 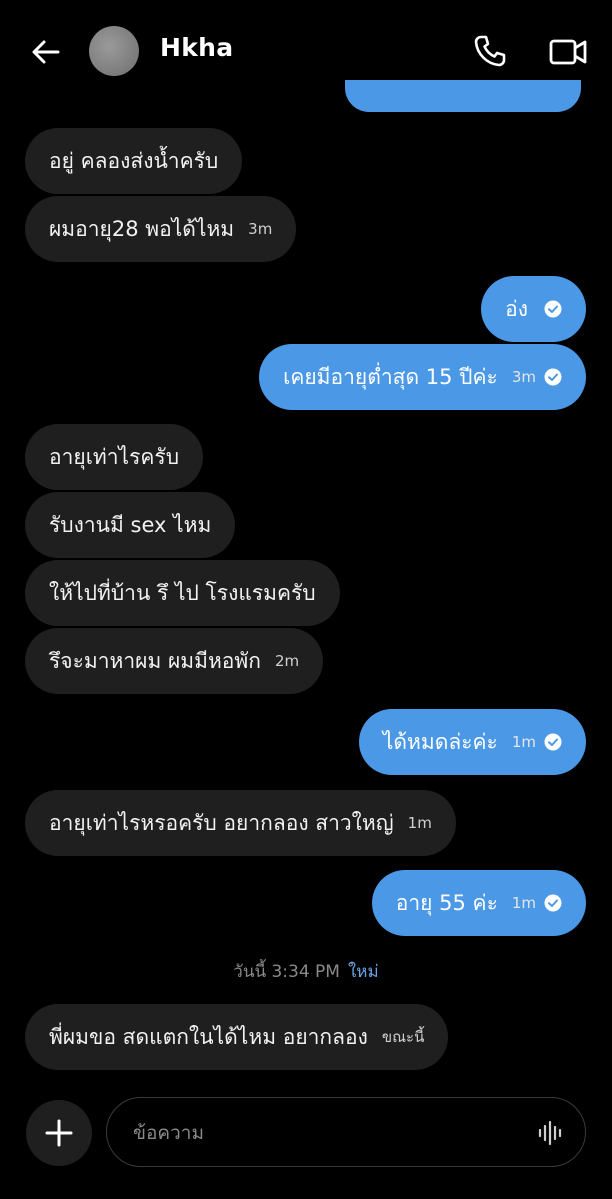 I want to click on avatar, so click(x=114, y=51).